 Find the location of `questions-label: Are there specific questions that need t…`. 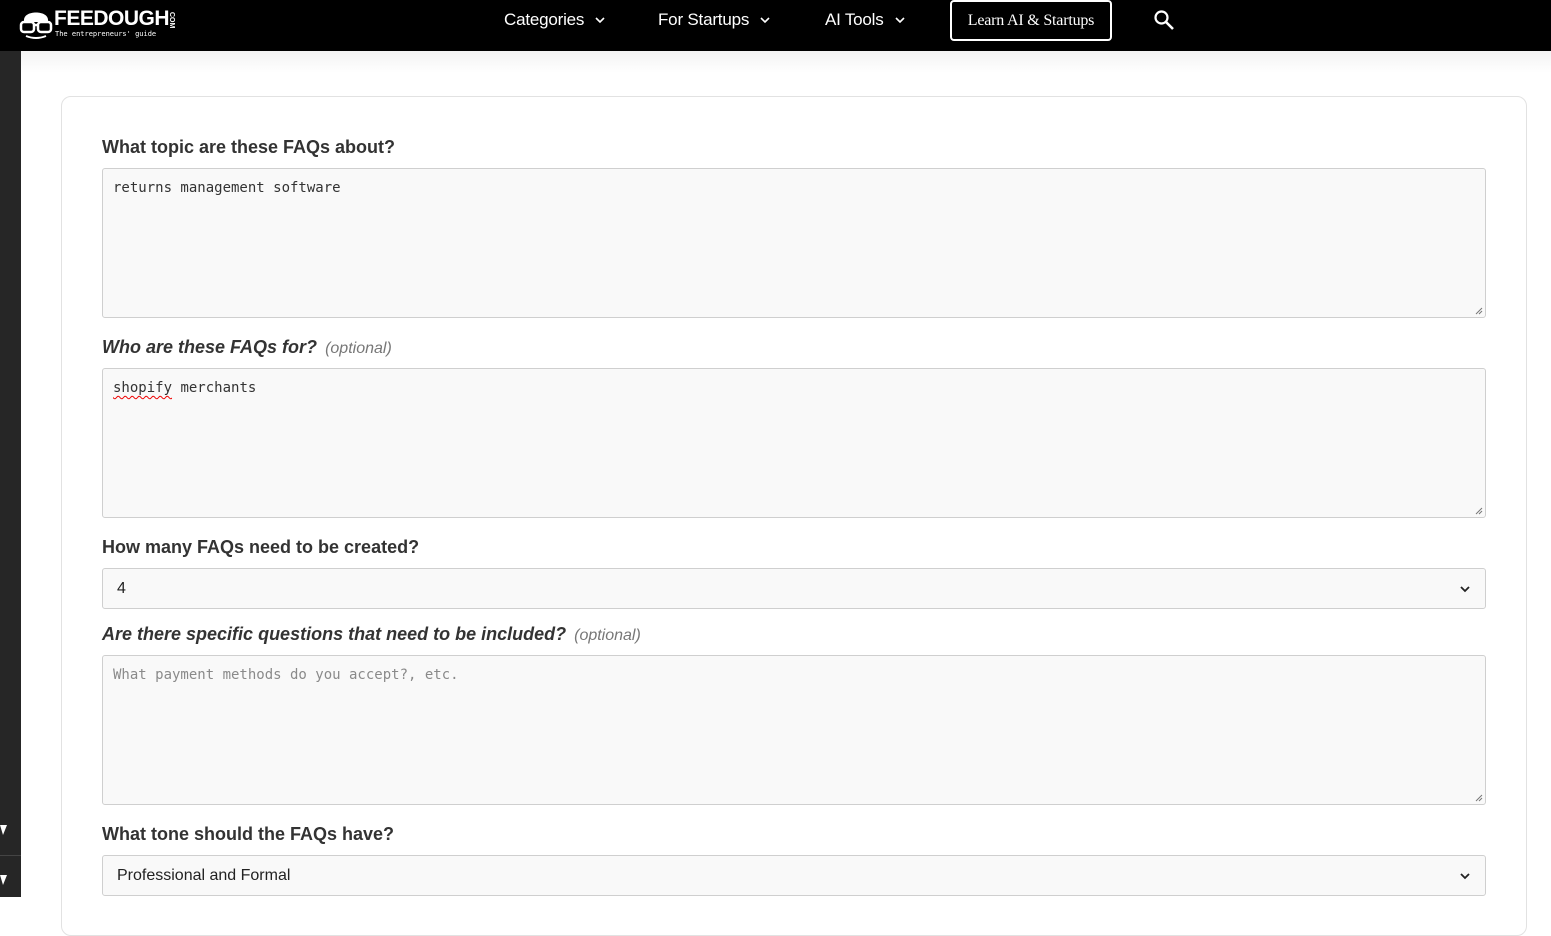

questions-label: Are there specific questions that need t… is located at coordinates (371, 634).